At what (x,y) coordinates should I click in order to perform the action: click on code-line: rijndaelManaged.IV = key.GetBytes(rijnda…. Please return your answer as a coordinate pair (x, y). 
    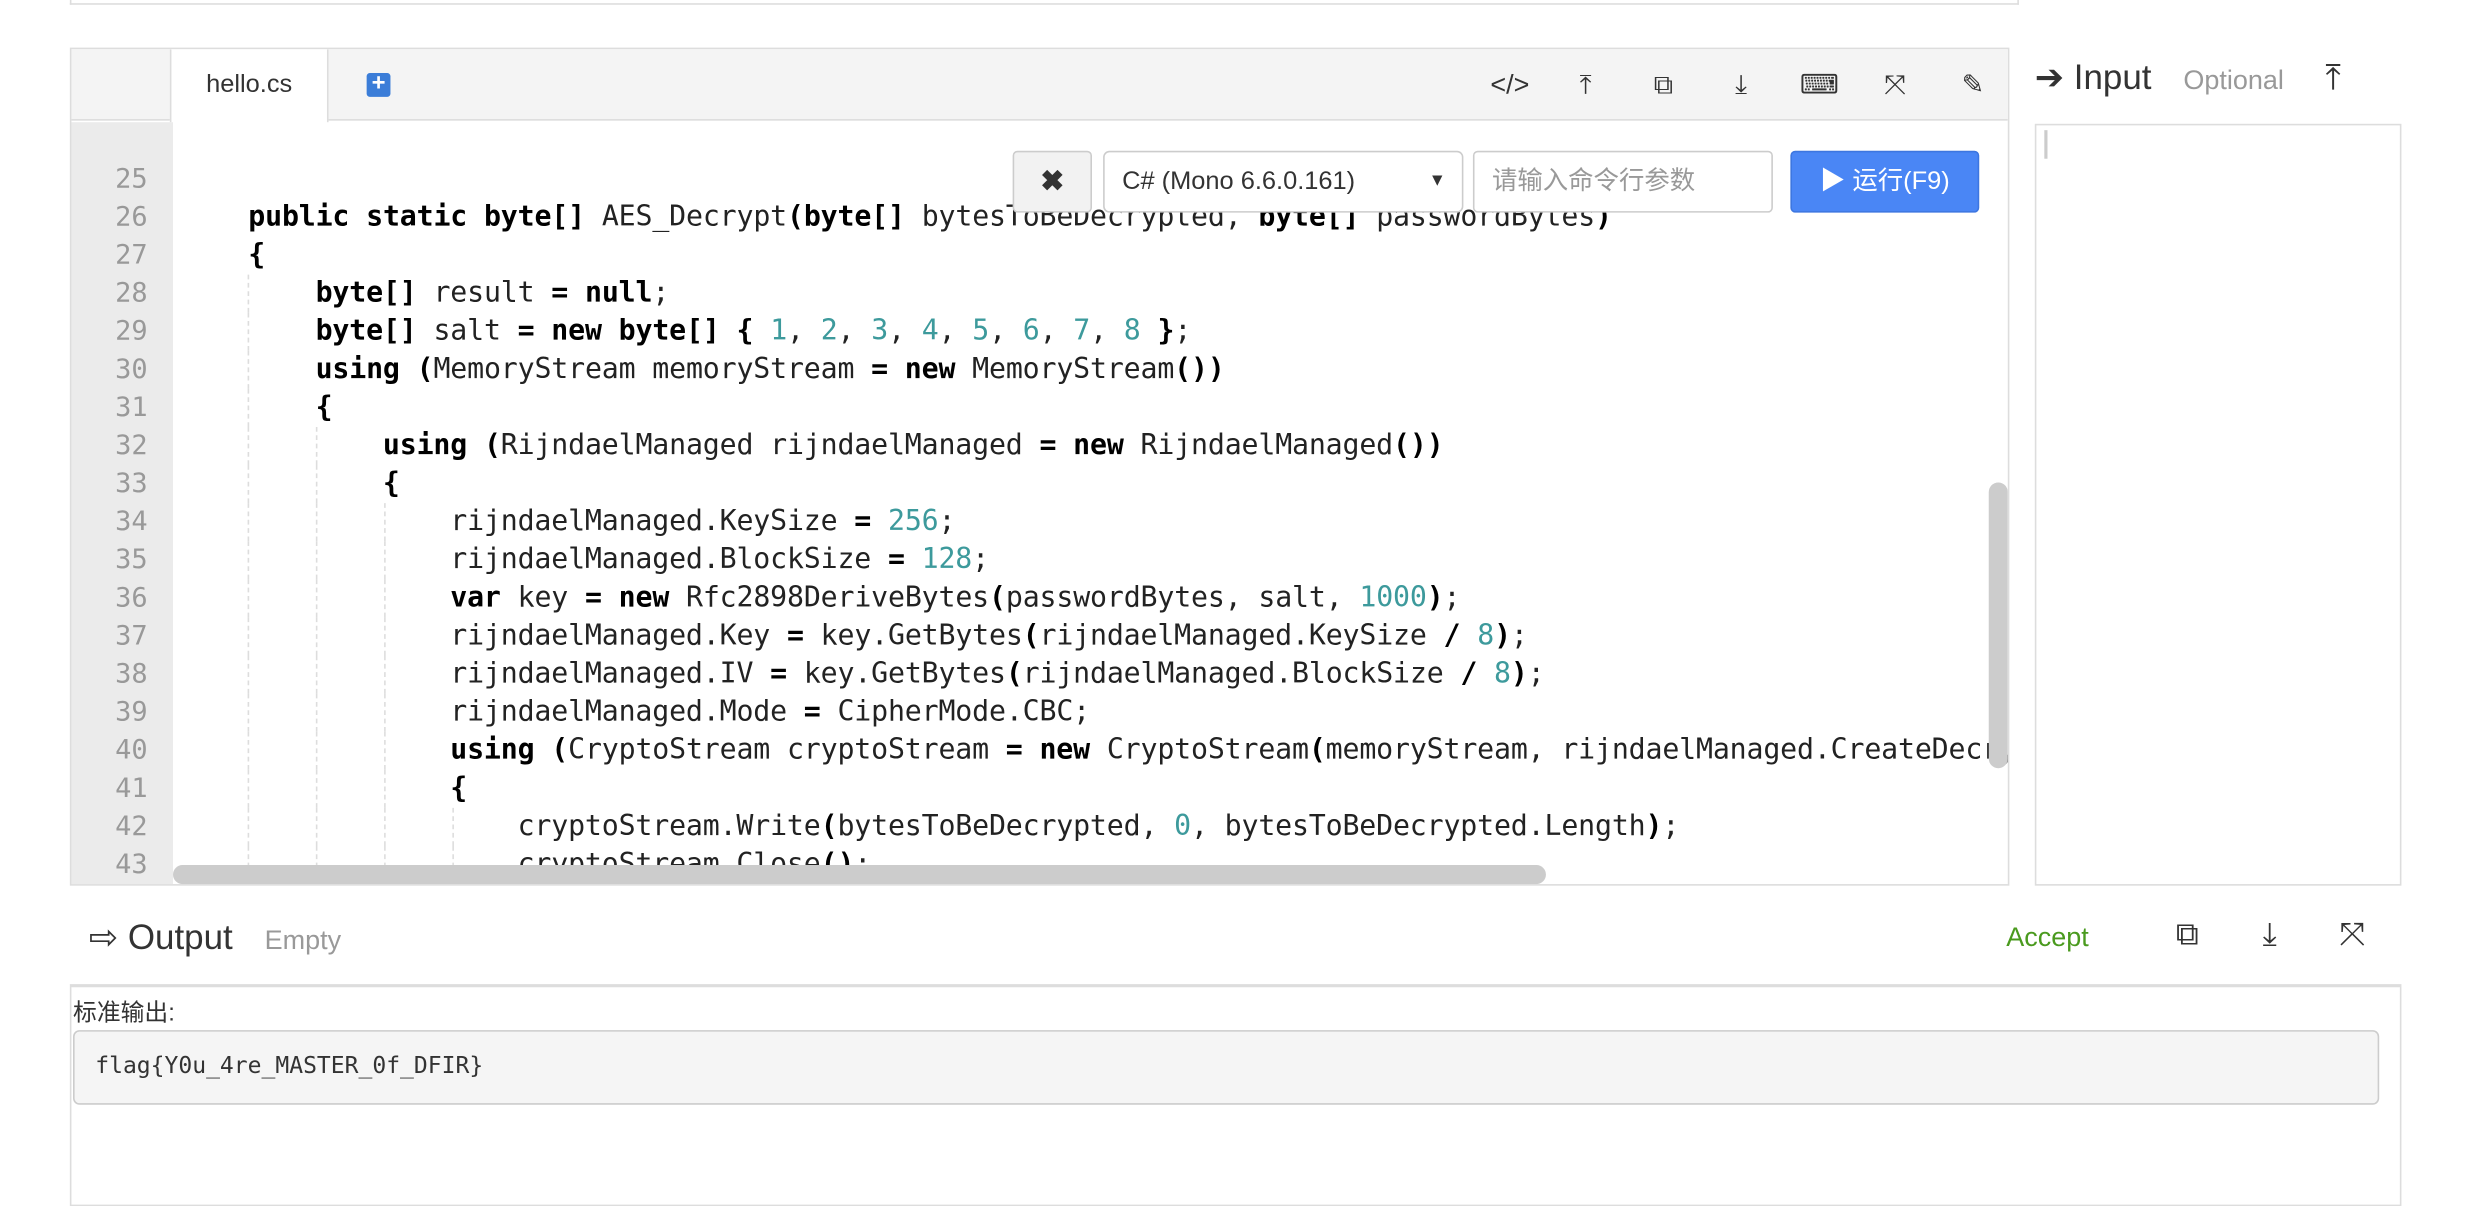
    Looking at the image, I should click on (997, 674).